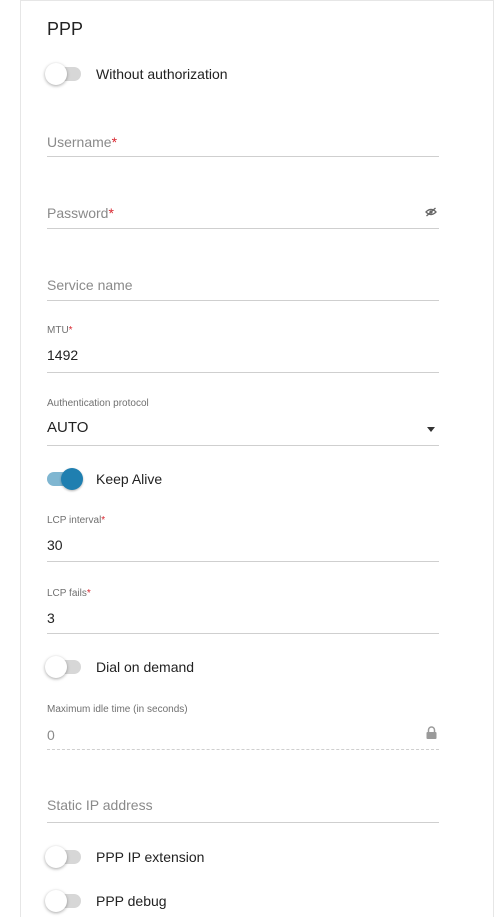  I want to click on service-name-underline, so click(243, 300).